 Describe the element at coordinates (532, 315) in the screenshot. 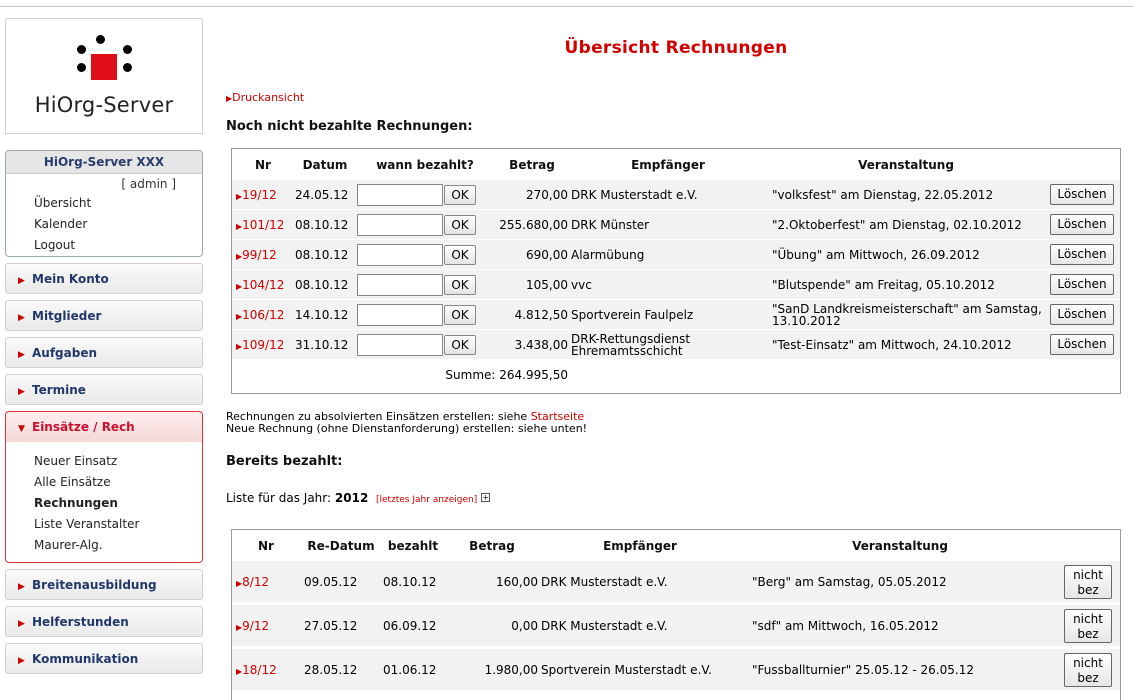

I see `amount: 4.812,50` at that location.